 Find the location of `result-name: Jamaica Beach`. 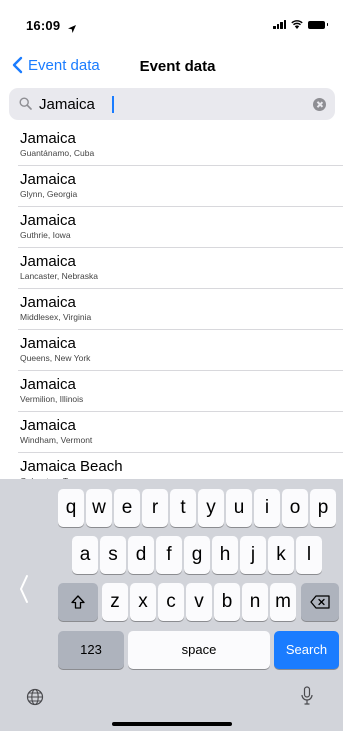

result-name: Jamaica Beach is located at coordinates (71, 466).